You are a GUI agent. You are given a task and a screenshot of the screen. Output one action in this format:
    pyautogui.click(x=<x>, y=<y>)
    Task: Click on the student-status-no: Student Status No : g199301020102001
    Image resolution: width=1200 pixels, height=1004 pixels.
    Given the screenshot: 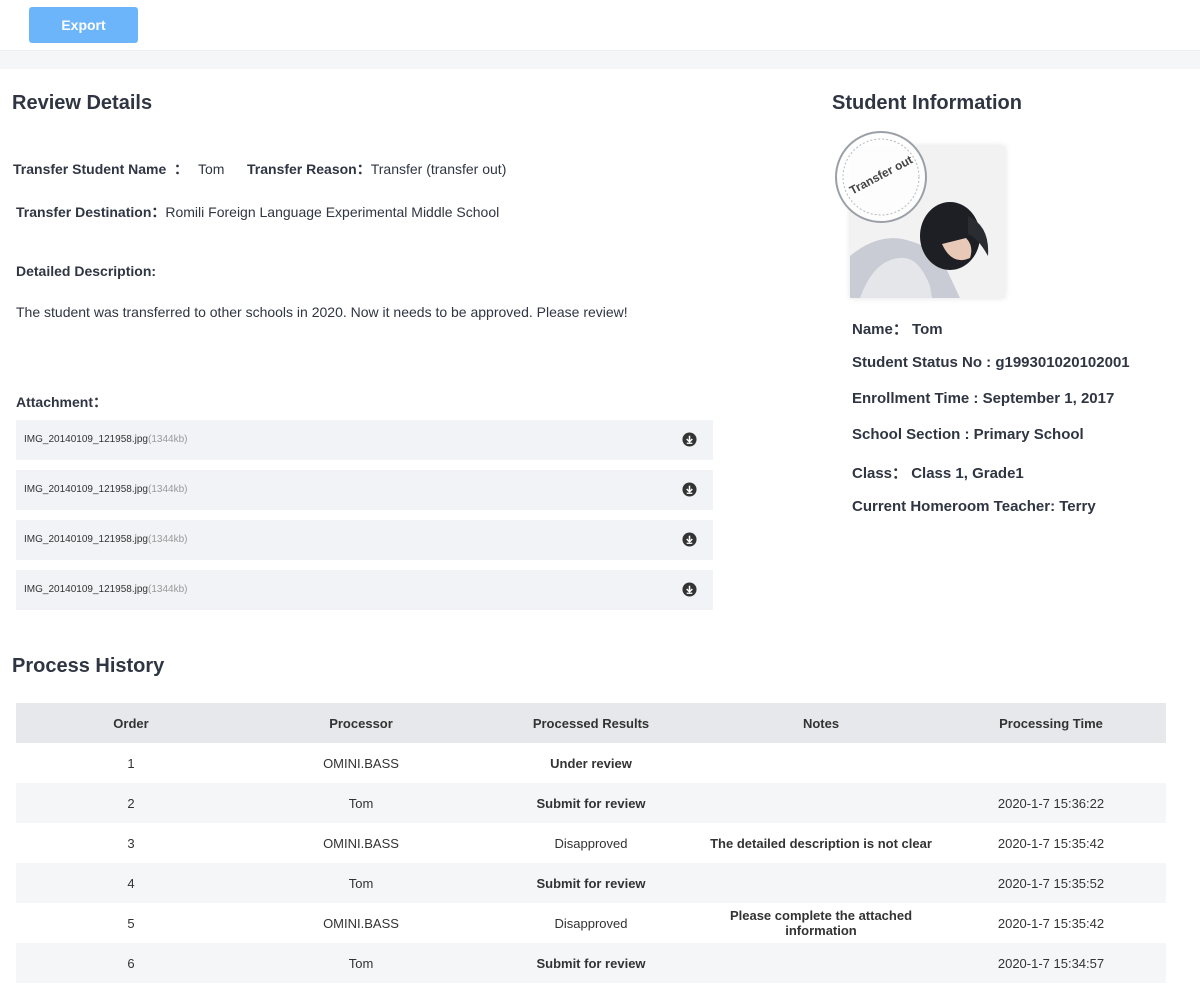 What is the action you would take?
    pyautogui.click(x=991, y=362)
    